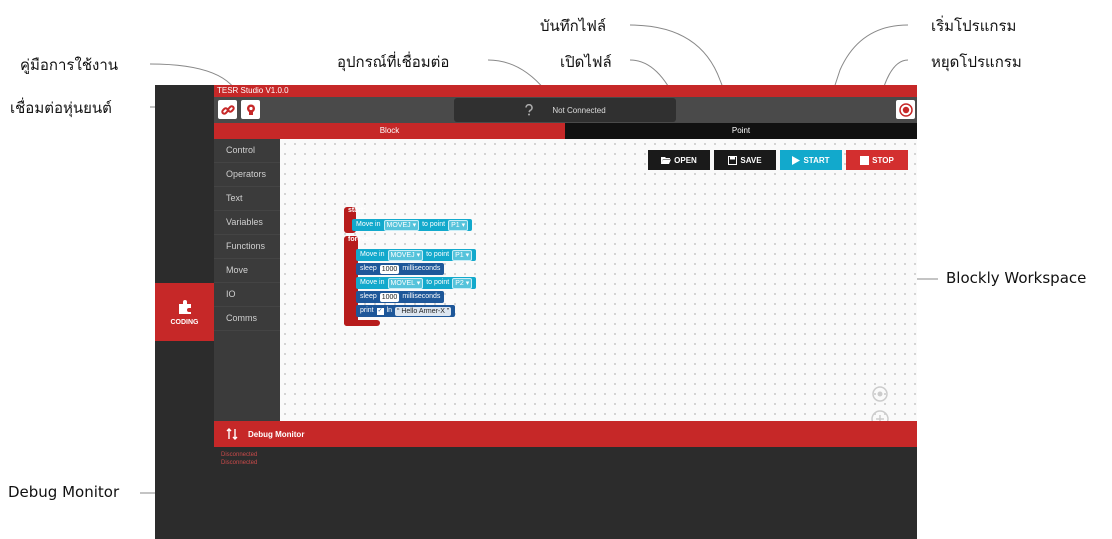 Image resolution: width=1112 pixels, height=539 pixels. Describe the element at coordinates (565, 493) in the screenshot. I see `debug-monitor-panel: Disconnected Disconnected` at that location.